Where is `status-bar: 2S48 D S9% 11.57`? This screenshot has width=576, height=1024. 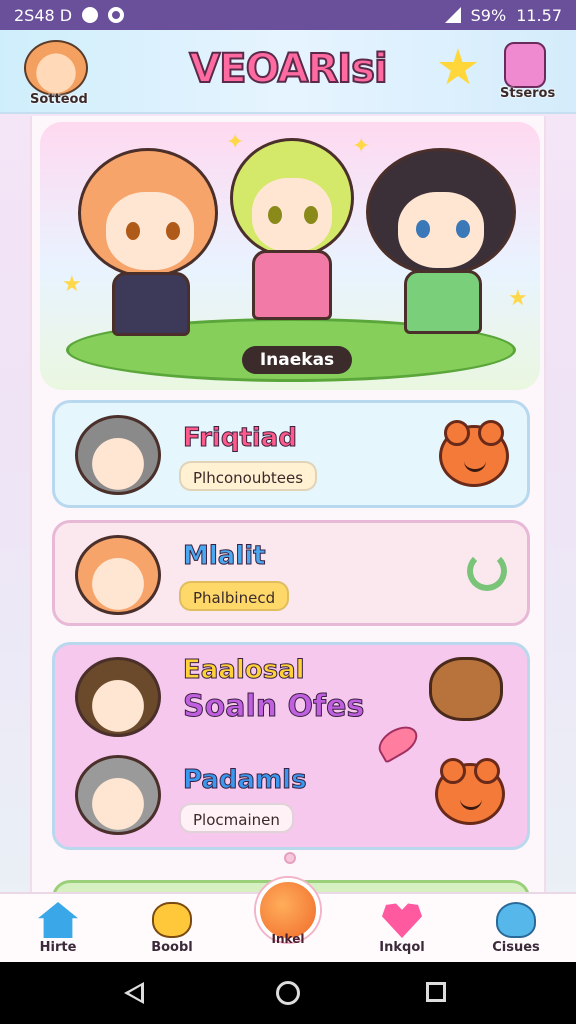
status-bar: 2S48 D S9% 11.57 is located at coordinates (288, 15).